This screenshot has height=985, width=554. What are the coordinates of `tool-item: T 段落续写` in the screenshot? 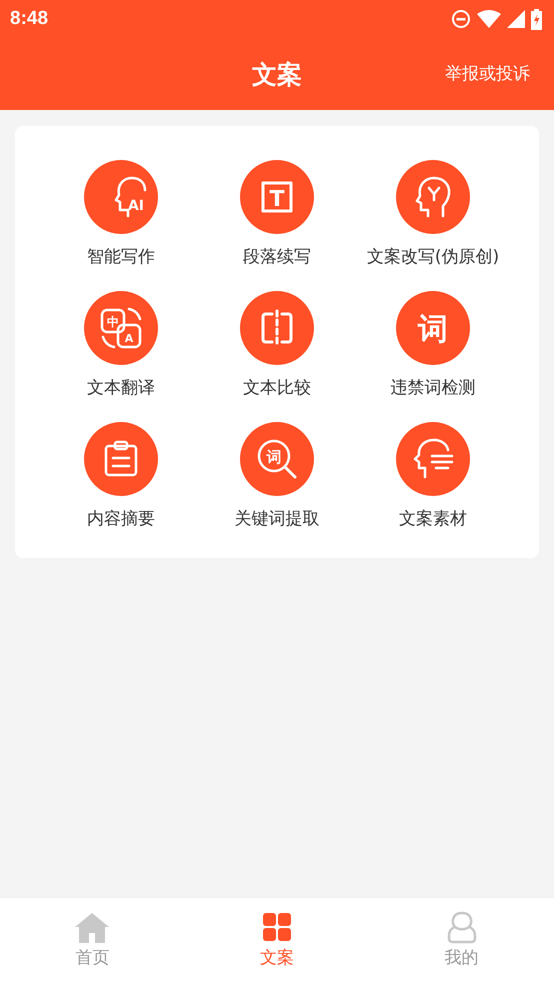 It's located at (277, 214).